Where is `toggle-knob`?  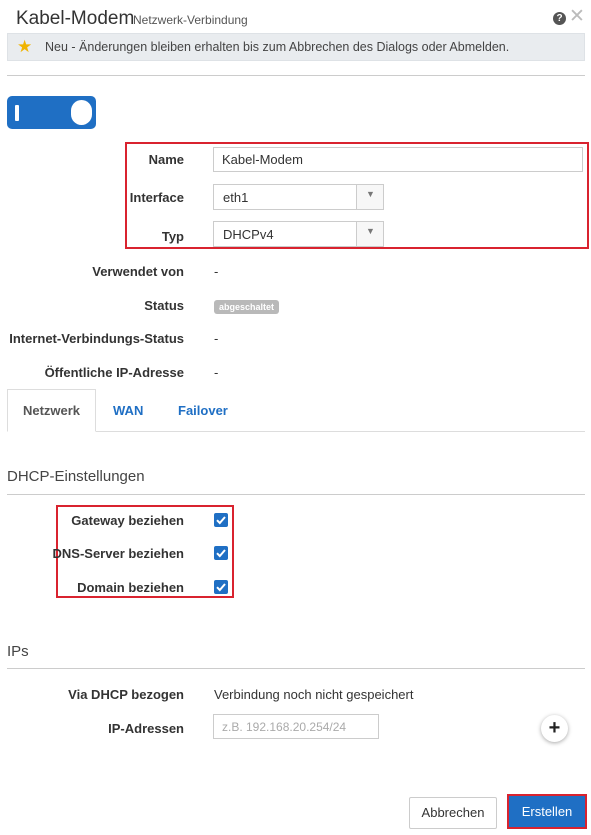 toggle-knob is located at coordinates (81, 112).